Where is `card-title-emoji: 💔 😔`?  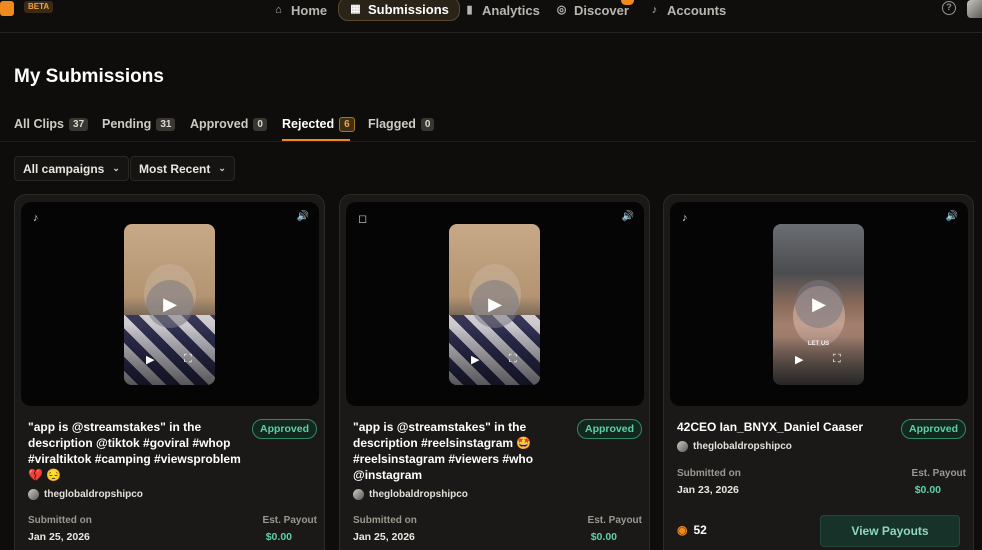 card-title-emoji: 💔 😔 is located at coordinates (45, 475).